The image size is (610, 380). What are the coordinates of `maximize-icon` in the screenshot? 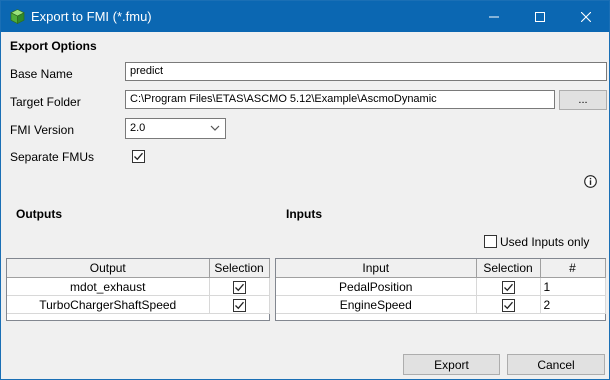 It's located at (540, 16).